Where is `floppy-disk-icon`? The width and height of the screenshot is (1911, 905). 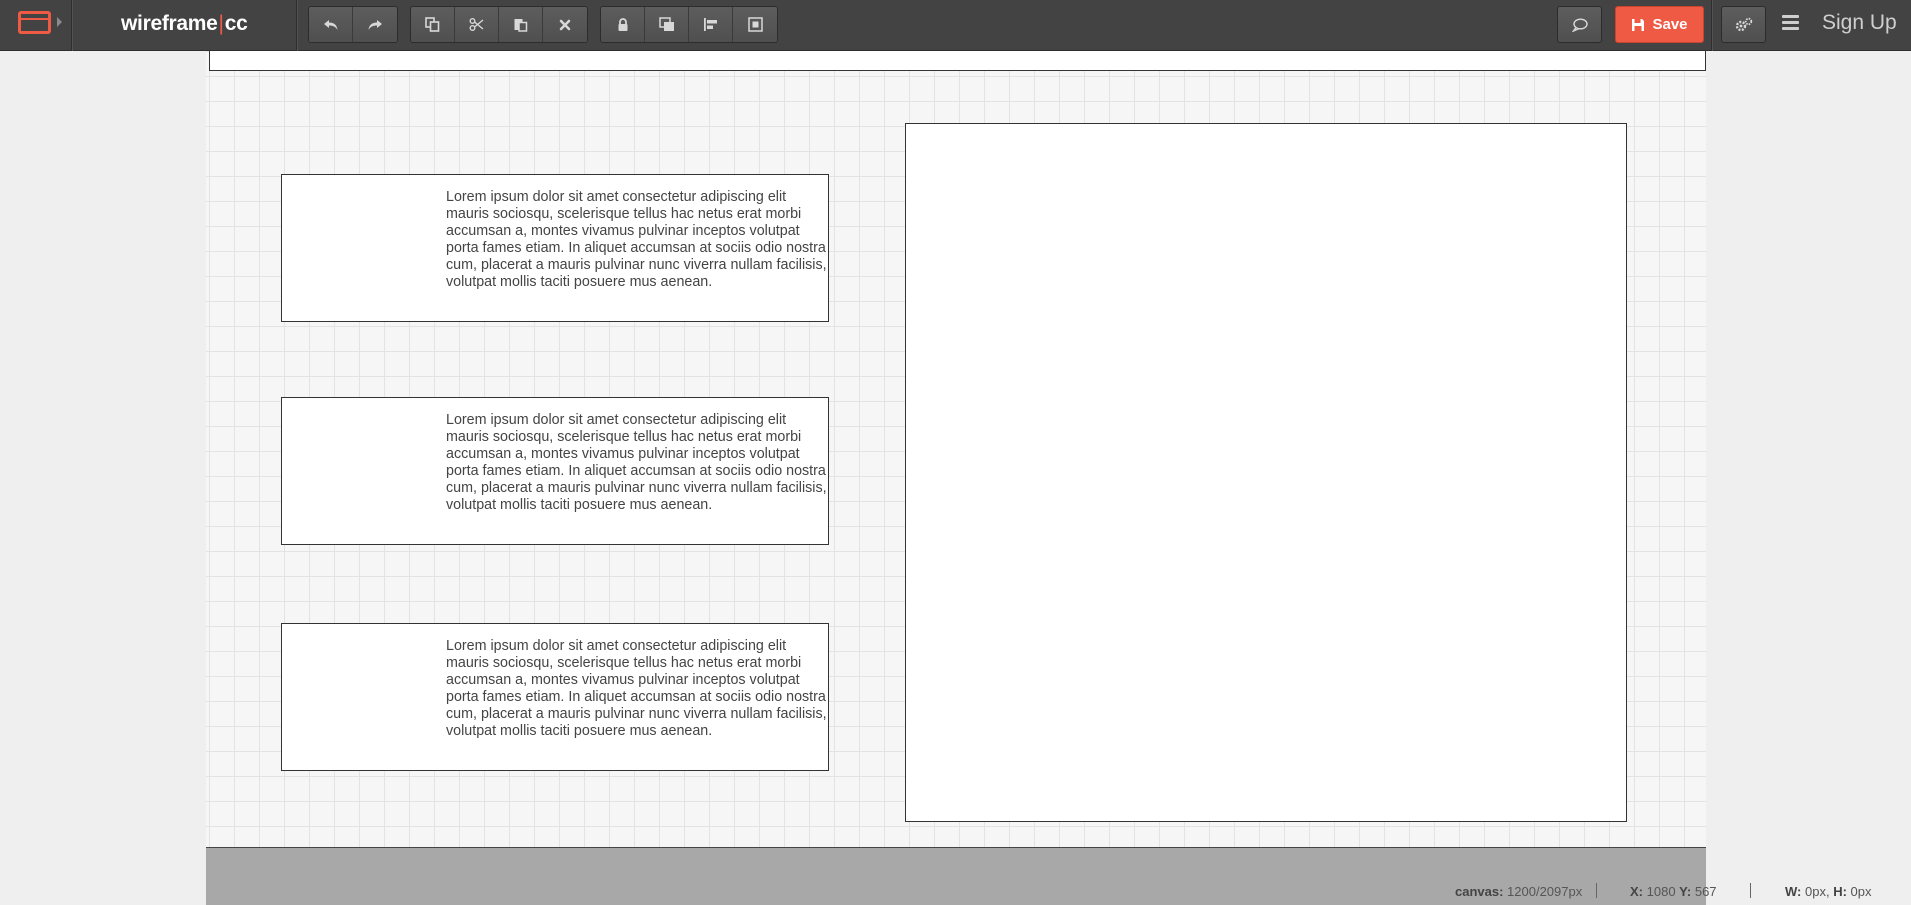 floppy-disk-icon is located at coordinates (1638, 24).